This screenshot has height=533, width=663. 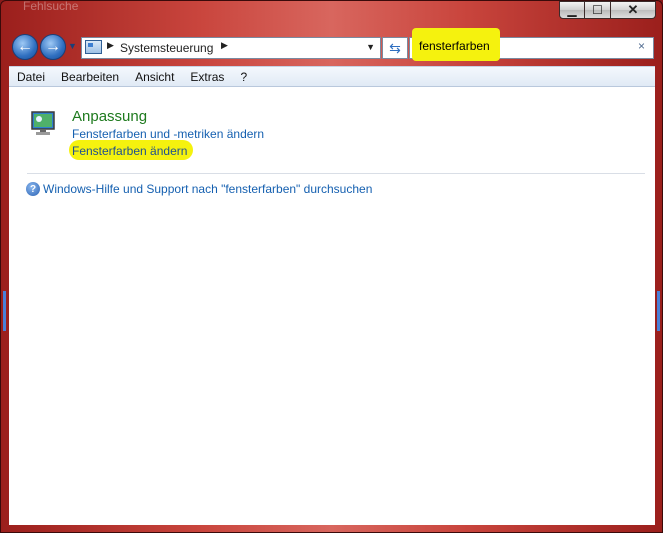 I want to click on refresh-button: ⇆, so click(x=395, y=48).